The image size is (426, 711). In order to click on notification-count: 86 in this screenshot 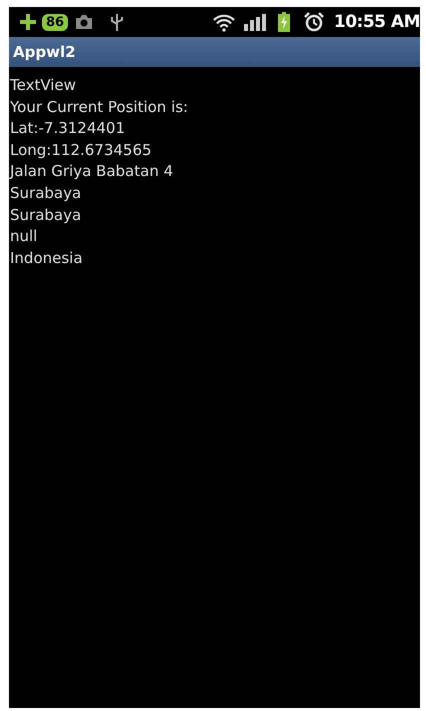, I will do `click(55, 22)`.